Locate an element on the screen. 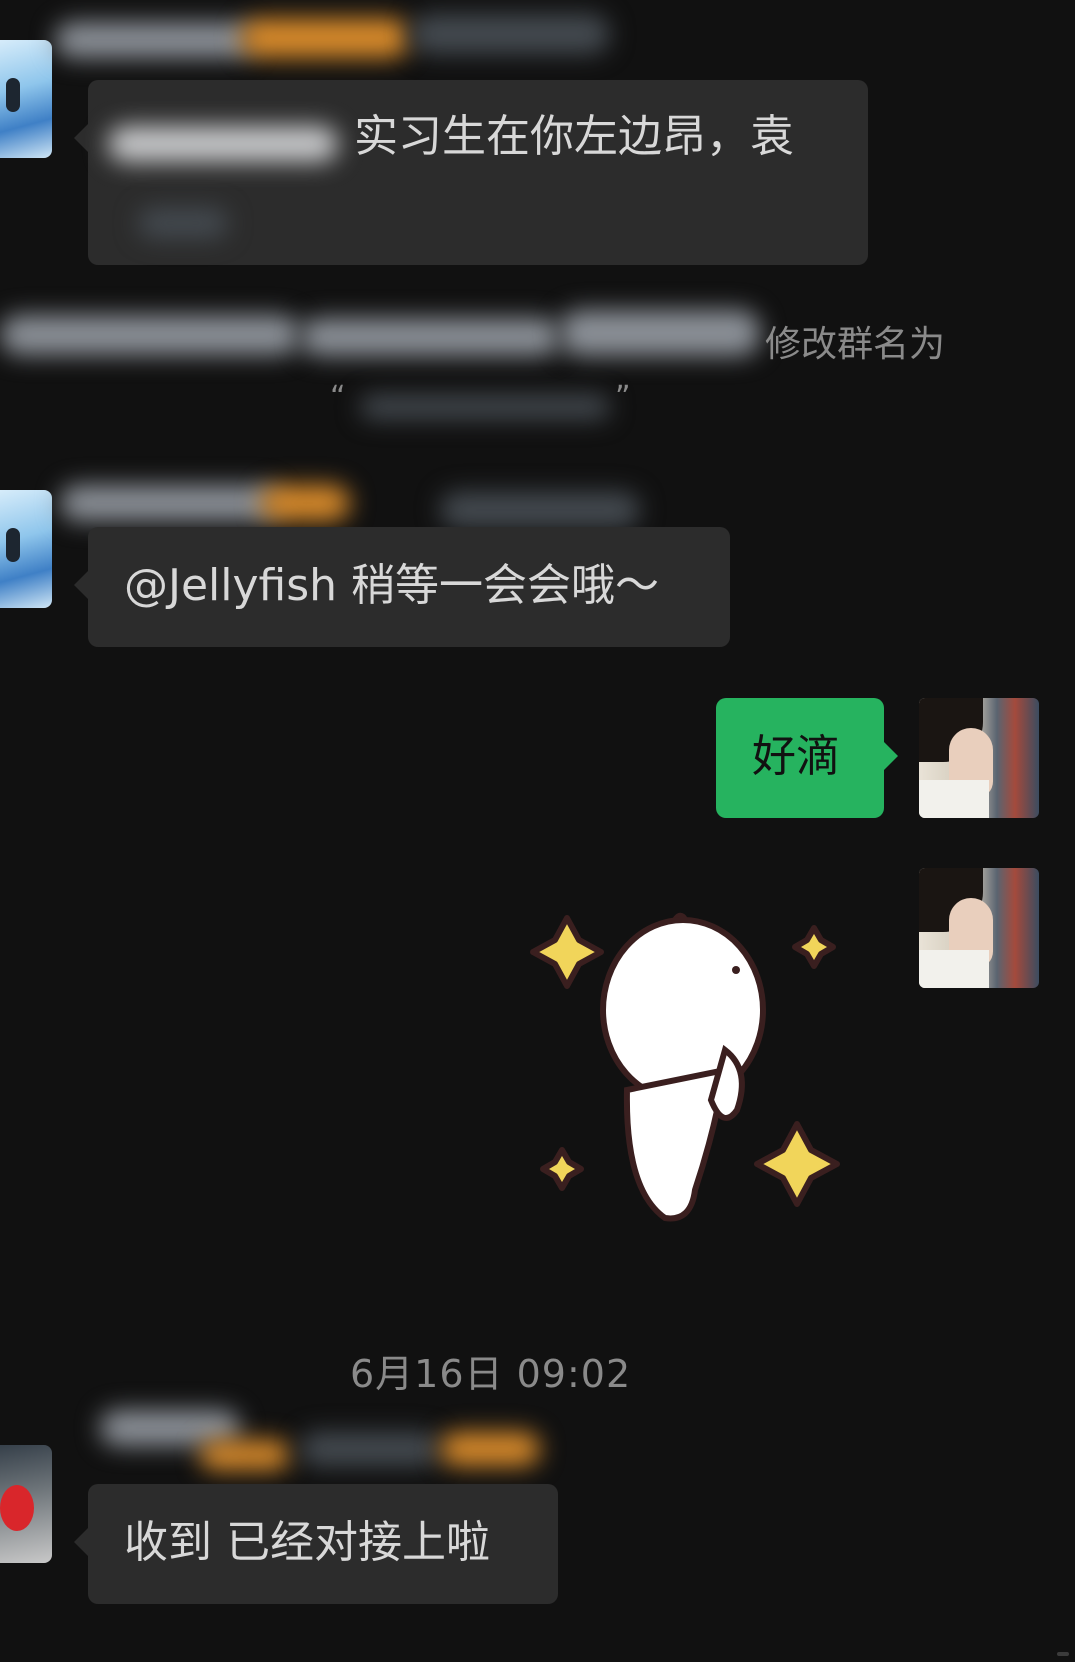 Image resolution: width=1075 pixels, height=1662 pixels. system-rename-text: 修改群名为 is located at coordinates (855, 344).